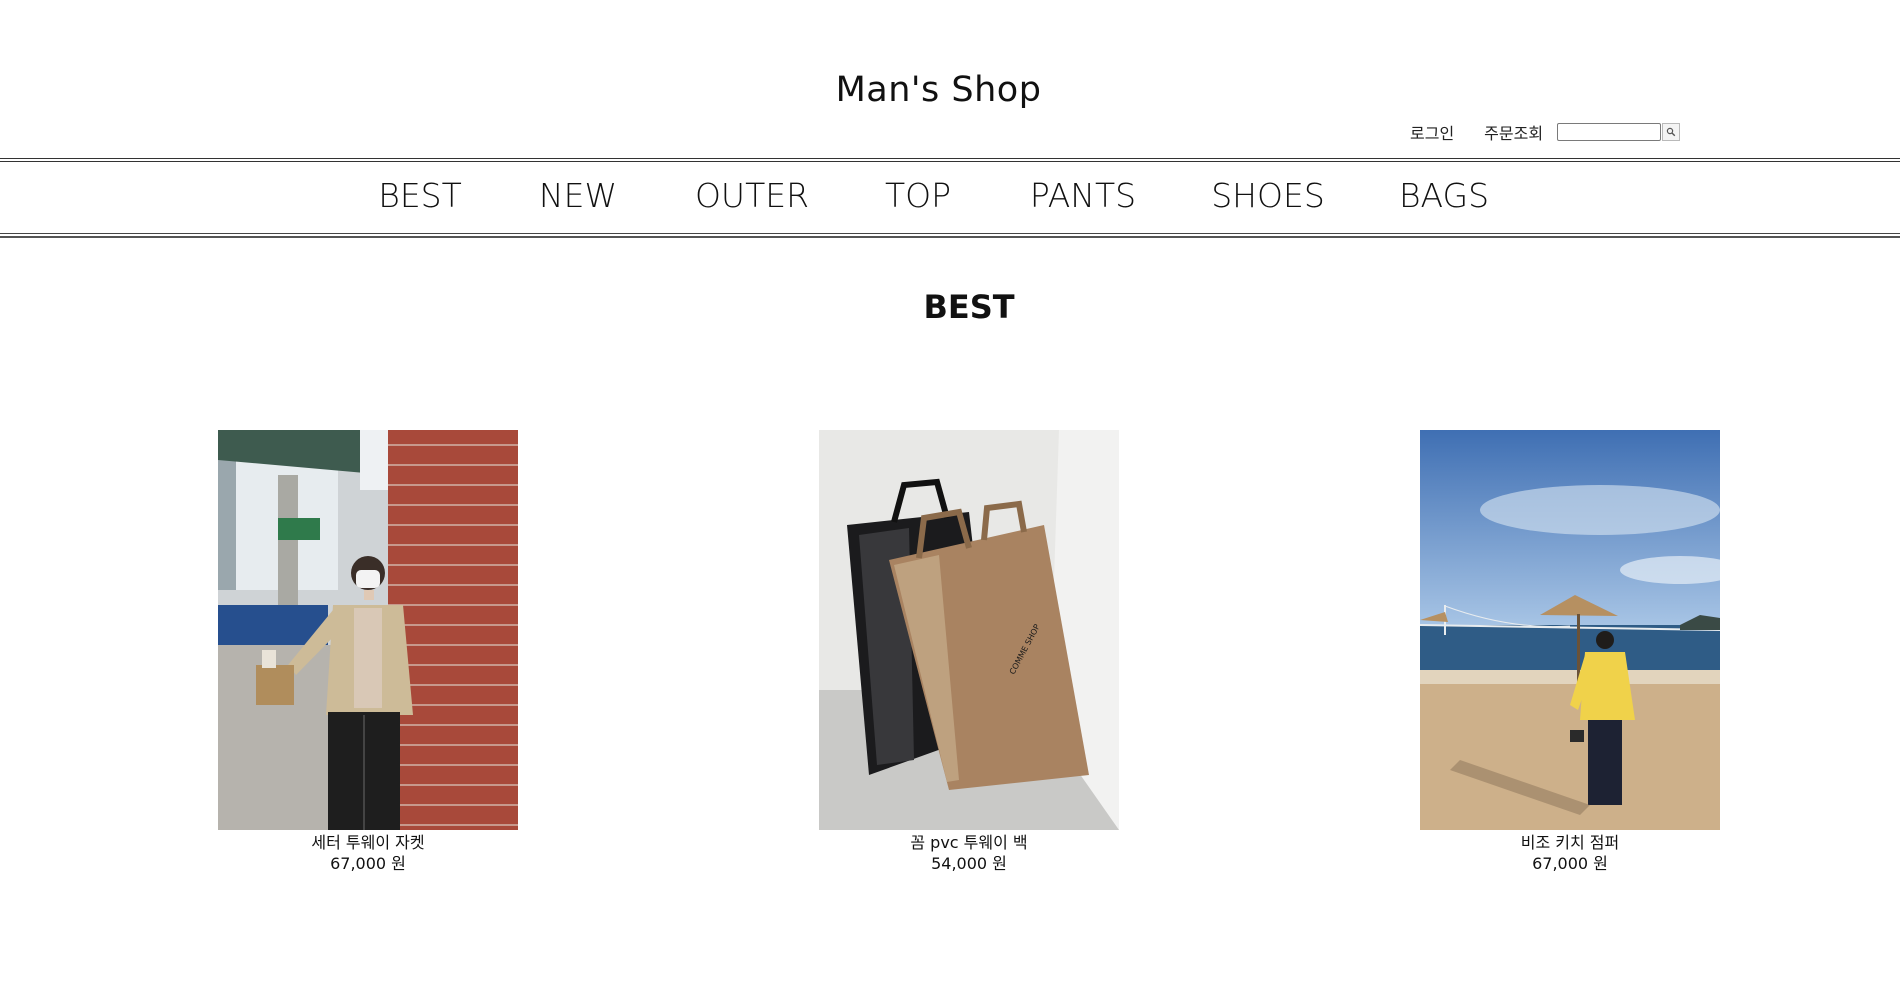 The height and width of the screenshot is (1000, 1900). Describe the element at coordinates (420, 195) in the screenshot. I see `nav-item-best: BEST` at that location.